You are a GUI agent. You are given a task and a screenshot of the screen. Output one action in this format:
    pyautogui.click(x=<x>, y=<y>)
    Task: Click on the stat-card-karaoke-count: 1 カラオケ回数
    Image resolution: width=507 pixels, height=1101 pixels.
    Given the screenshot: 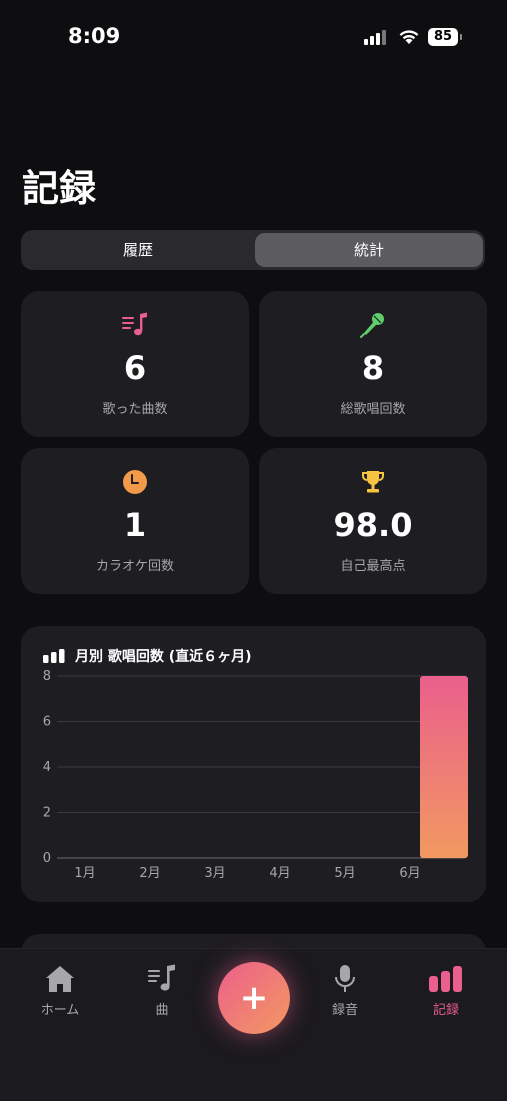 What is the action you would take?
    pyautogui.click(x=135, y=521)
    